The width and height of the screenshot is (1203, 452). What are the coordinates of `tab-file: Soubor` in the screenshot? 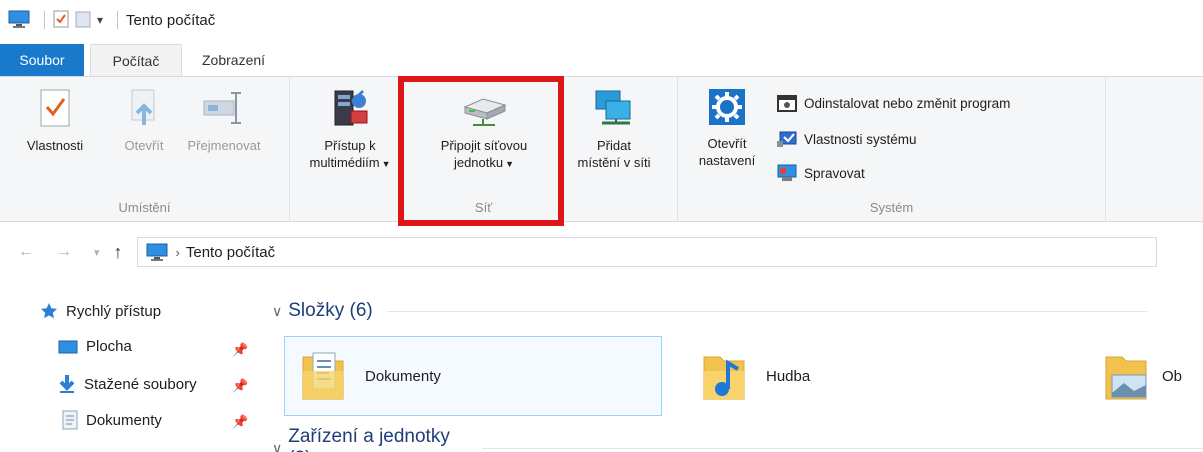 It's located at (42, 60).